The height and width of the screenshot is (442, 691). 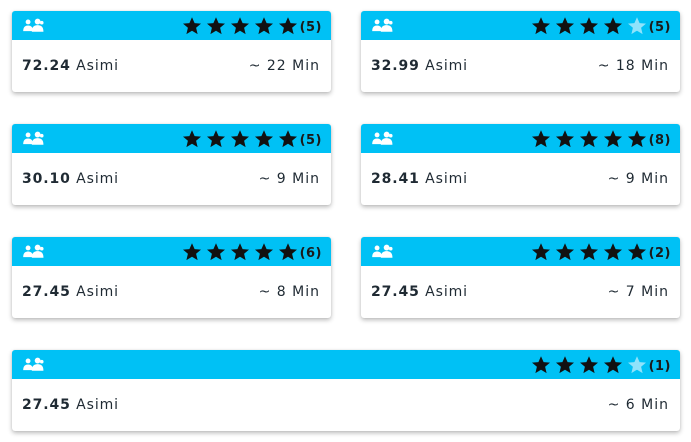 I want to click on price-amount: 72.24, so click(x=46, y=66).